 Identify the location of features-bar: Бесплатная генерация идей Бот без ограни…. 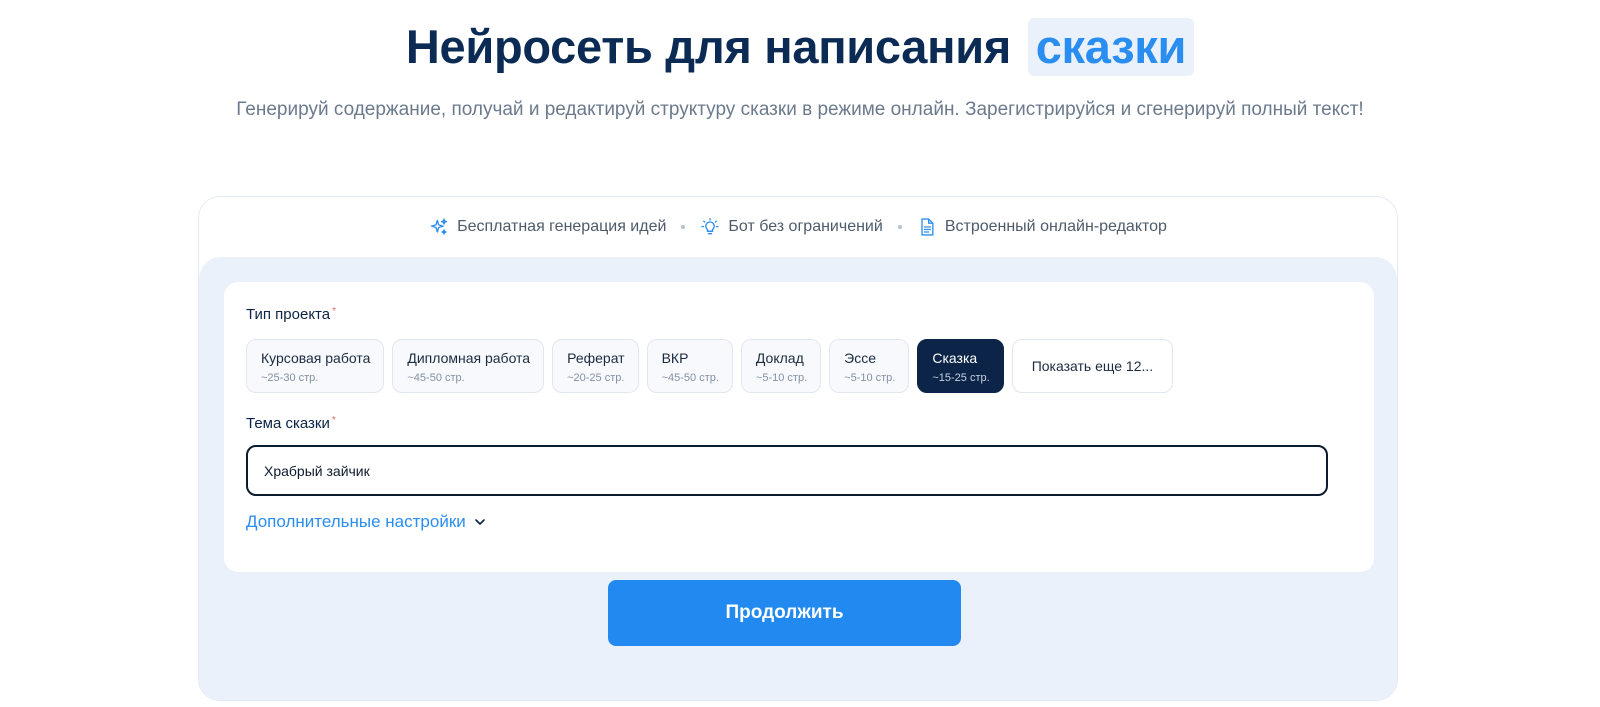
(798, 227).